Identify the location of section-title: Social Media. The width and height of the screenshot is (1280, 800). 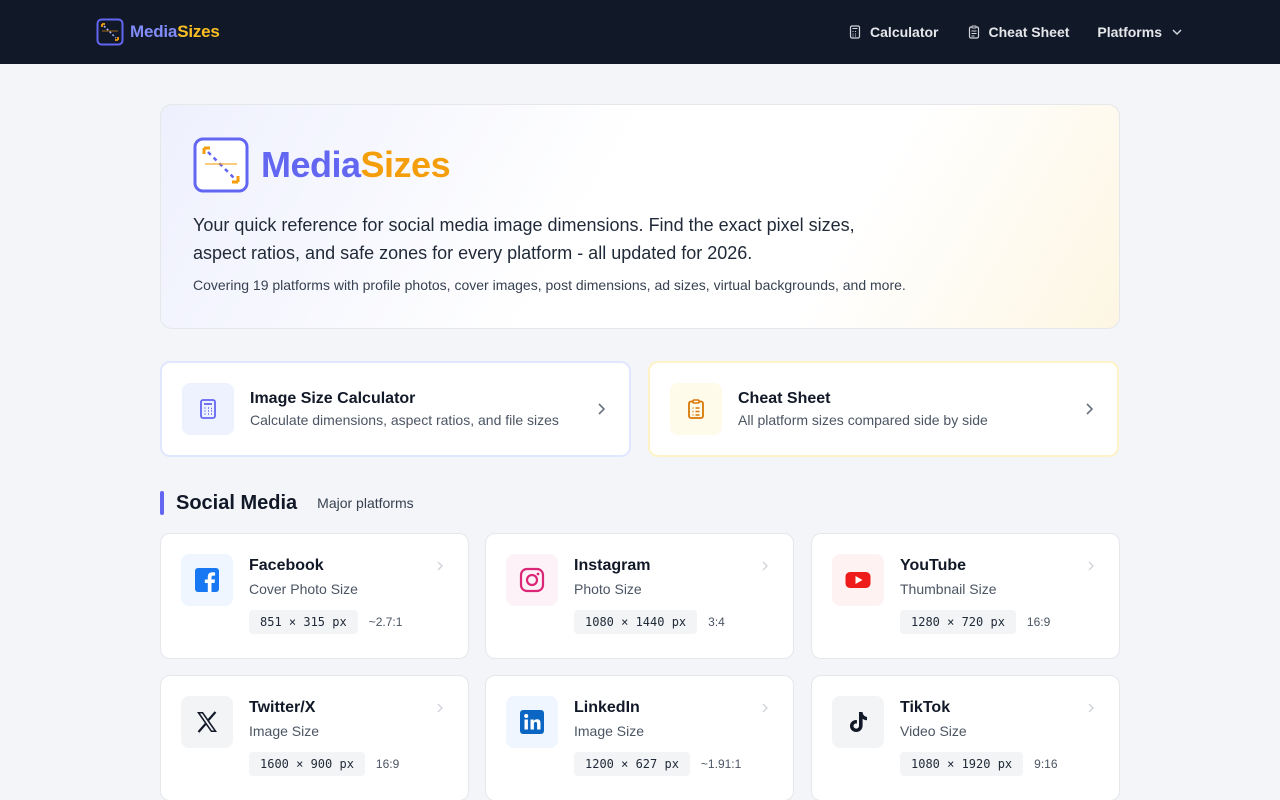
(237, 502).